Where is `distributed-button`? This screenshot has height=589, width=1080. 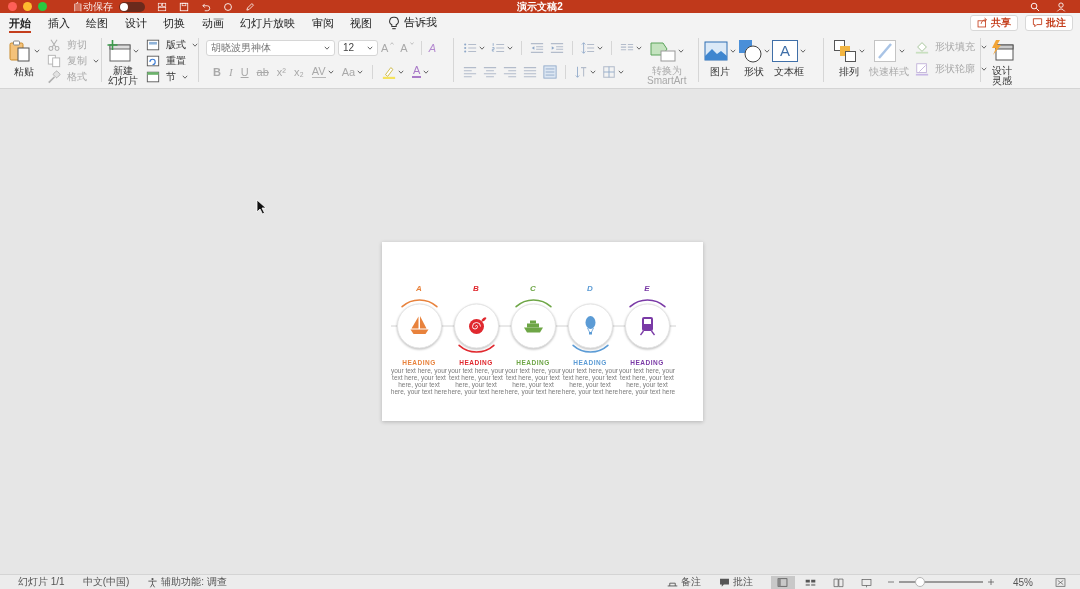 distributed-button is located at coordinates (550, 71).